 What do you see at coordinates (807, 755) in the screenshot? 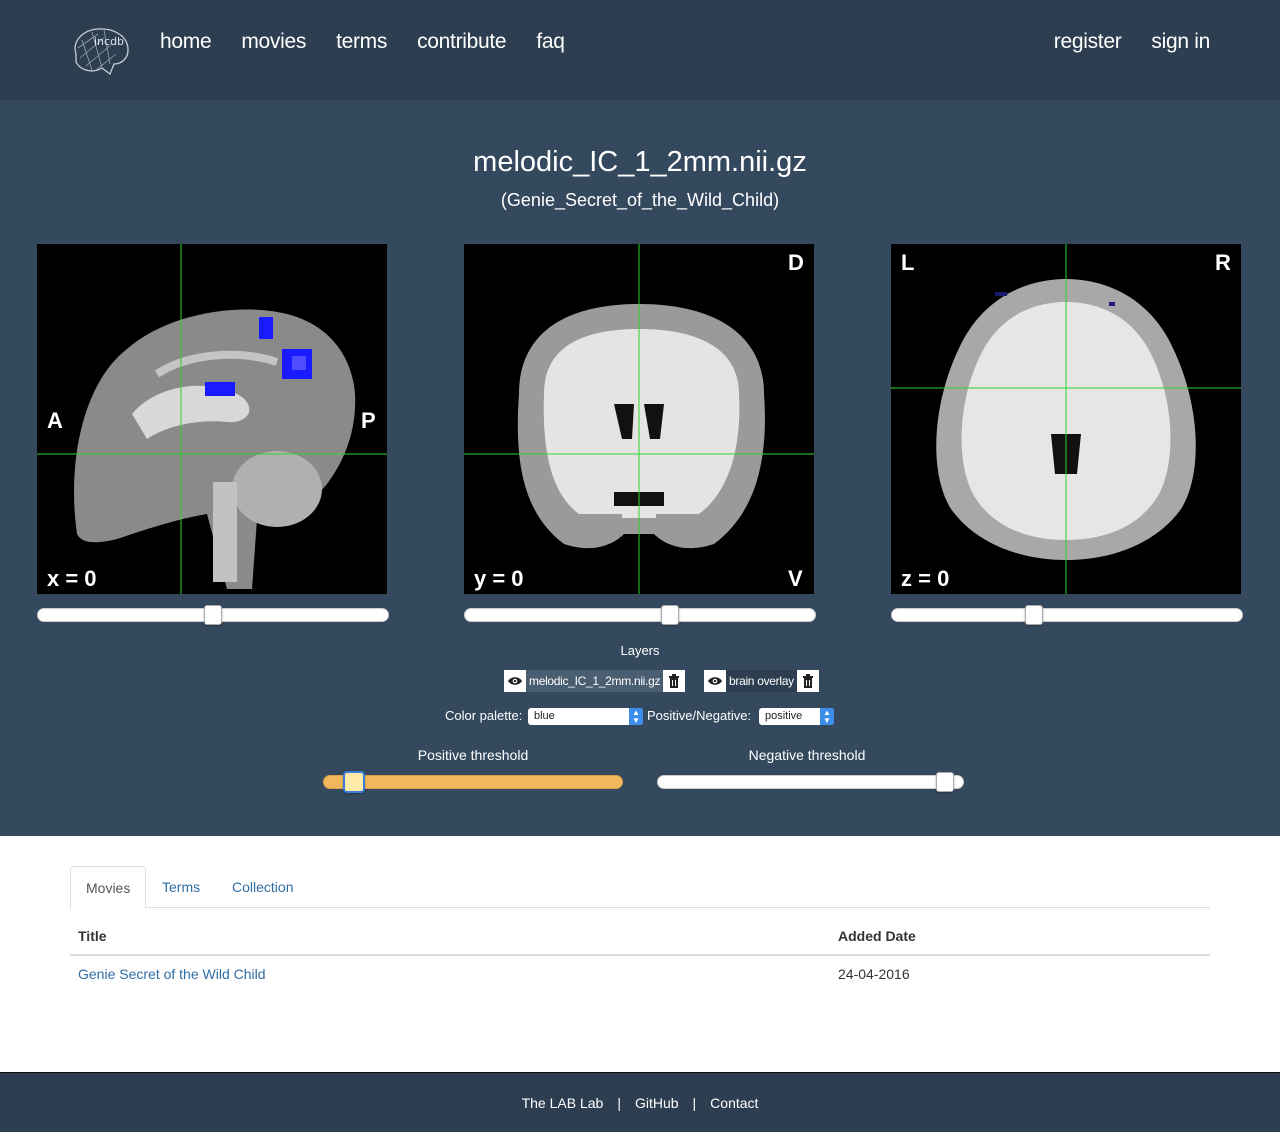
I see `negative-threshold-label: Negative threshold` at bounding box center [807, 755].